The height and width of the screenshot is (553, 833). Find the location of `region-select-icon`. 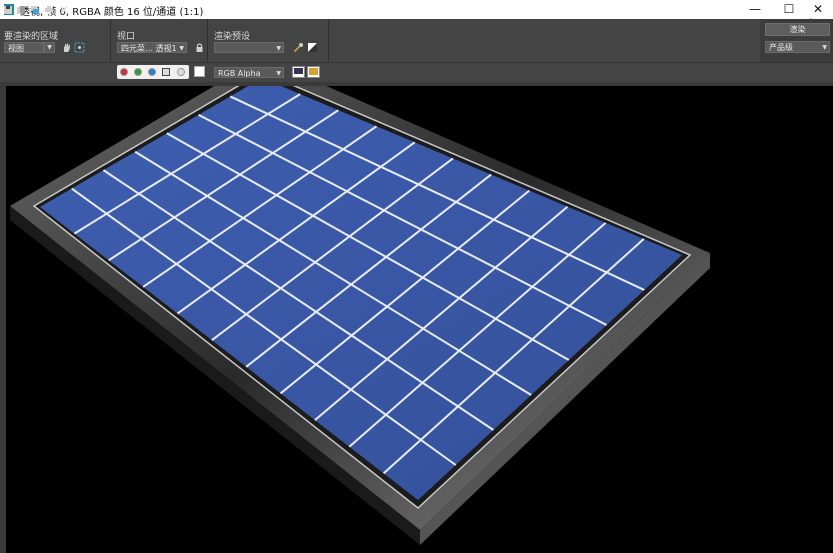

region-select-icon is located at coordinates (79, 47).